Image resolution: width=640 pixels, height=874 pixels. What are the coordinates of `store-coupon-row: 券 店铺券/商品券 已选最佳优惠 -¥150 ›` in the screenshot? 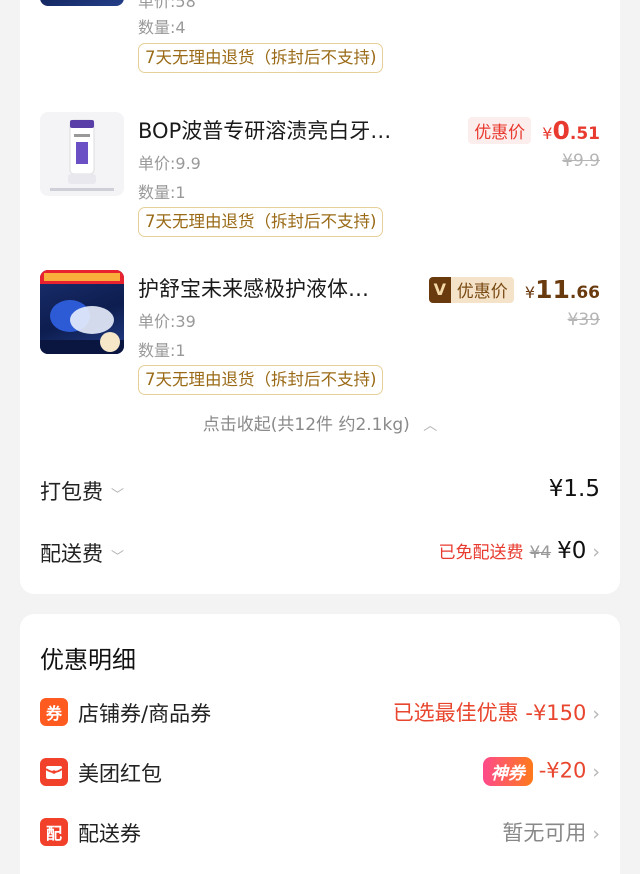 It's located at (320, 712).